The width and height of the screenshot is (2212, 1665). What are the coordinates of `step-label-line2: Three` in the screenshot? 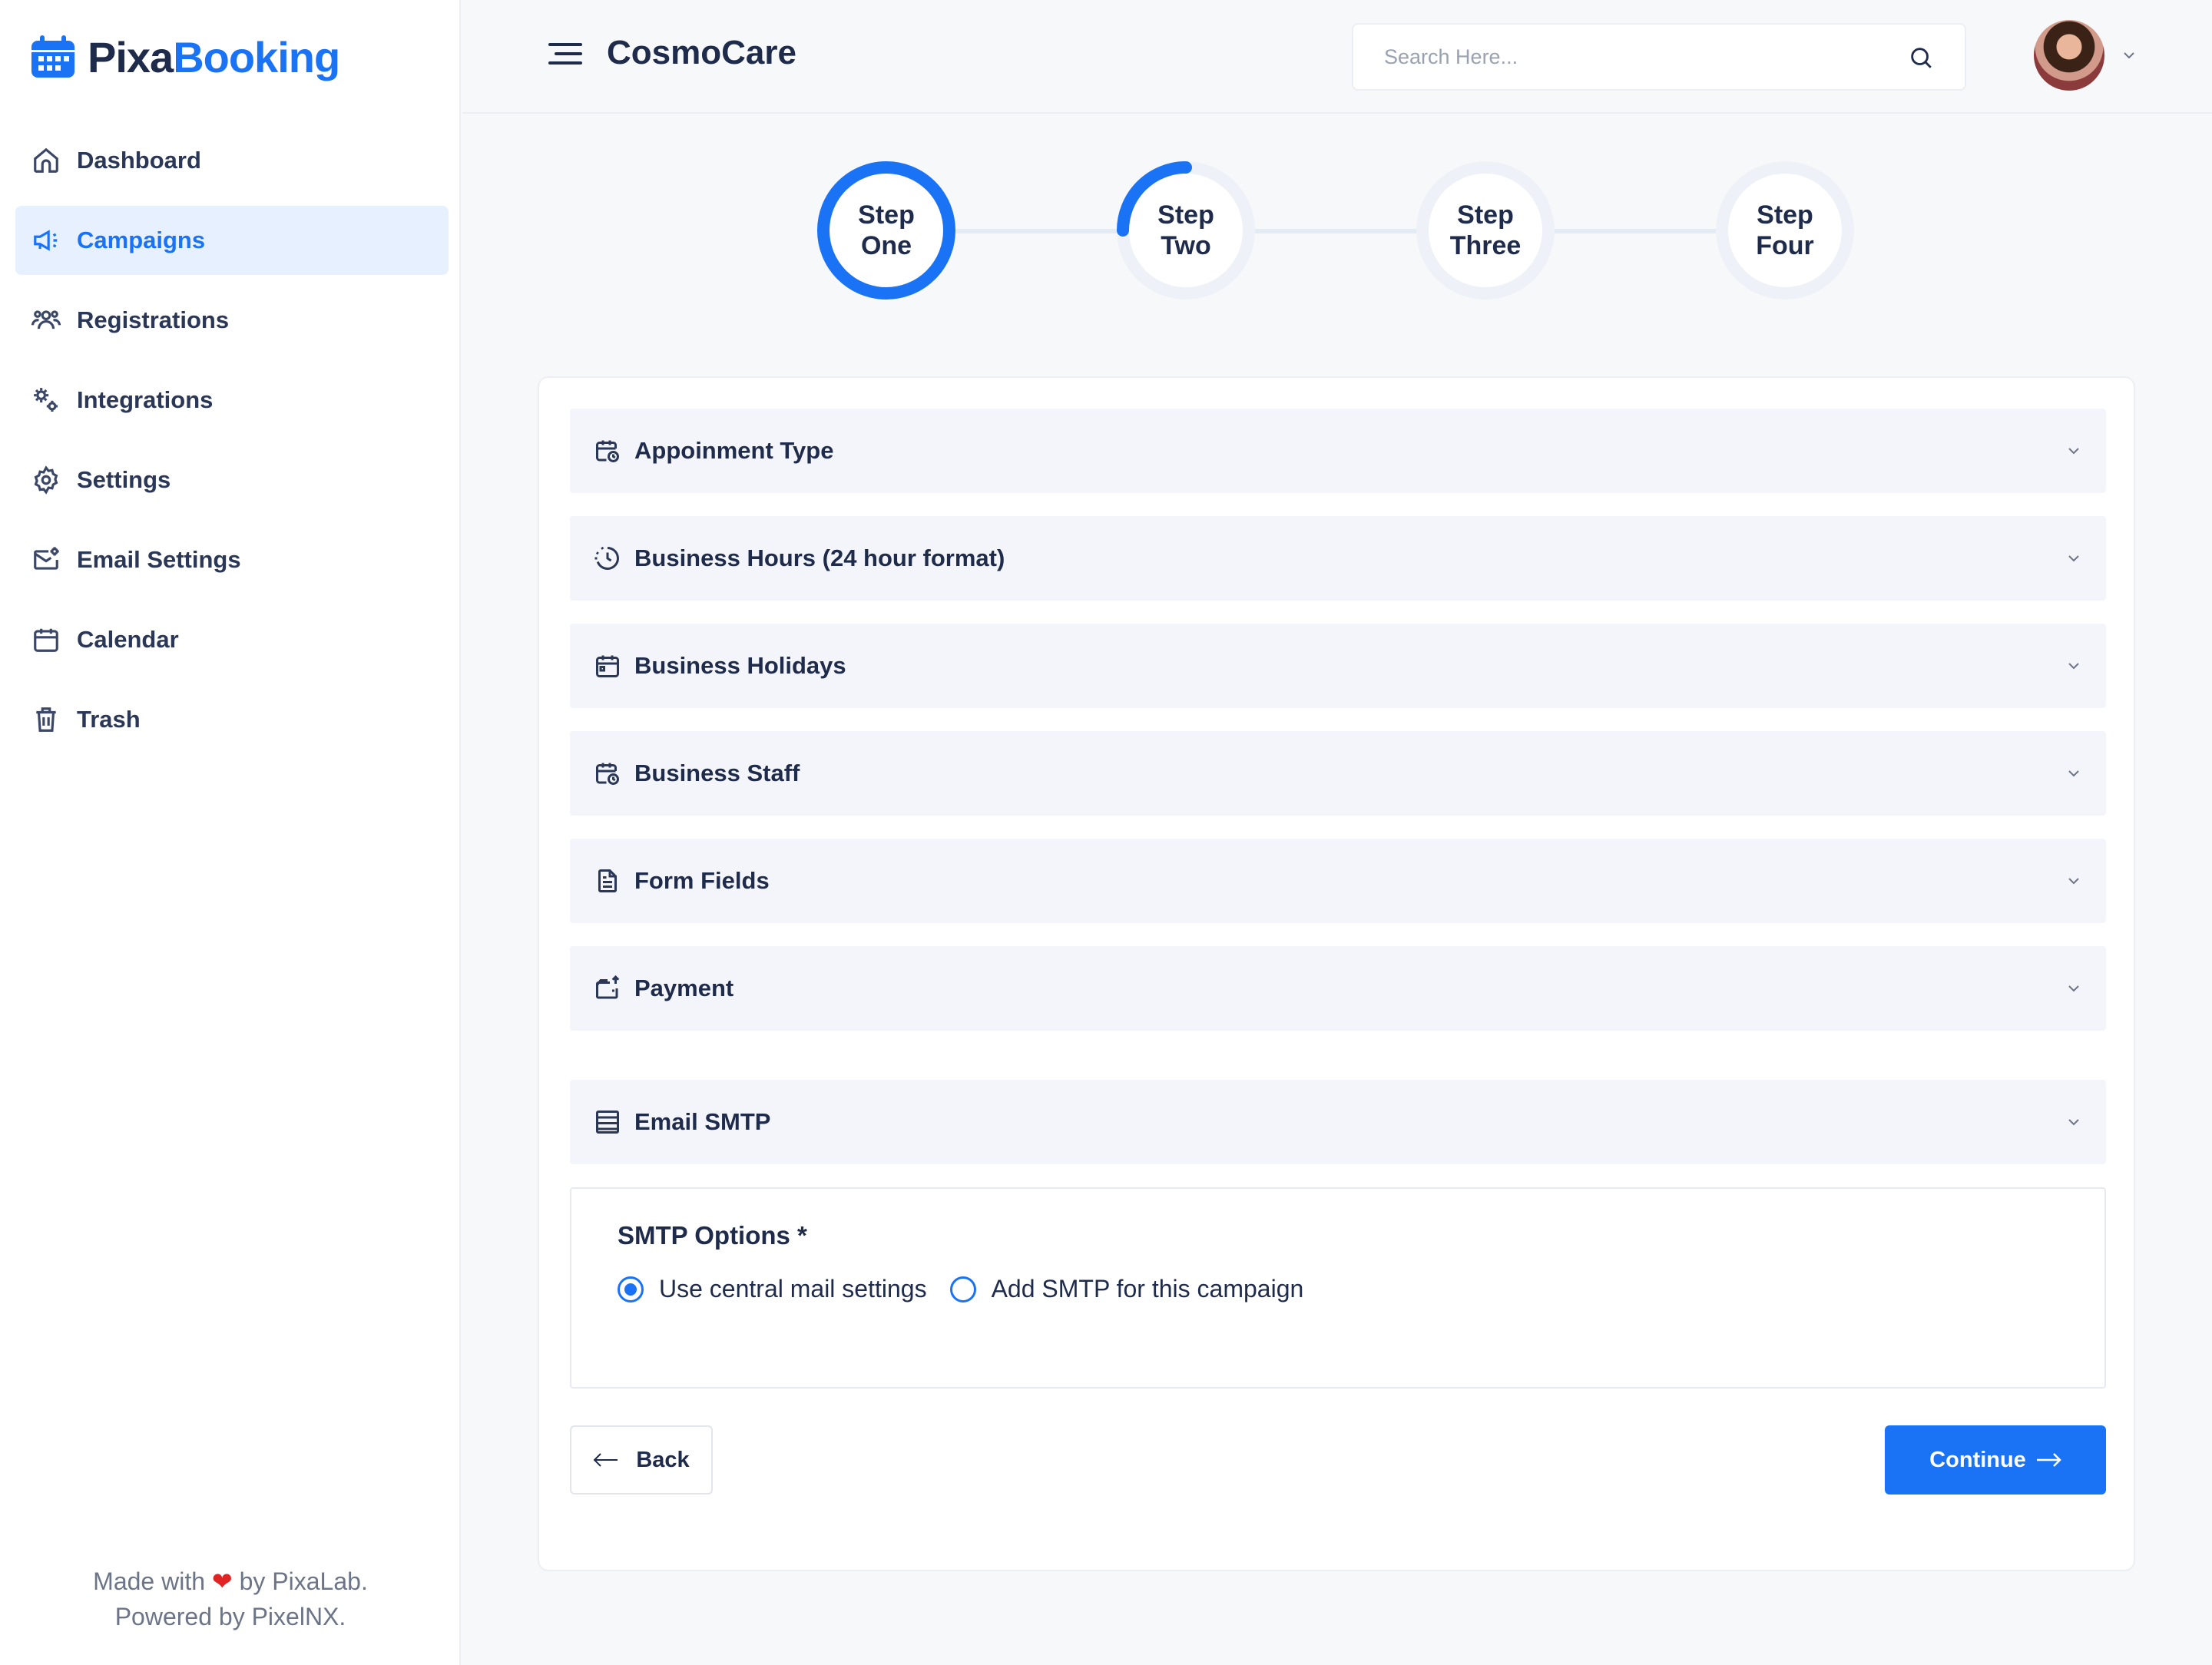 It's located at (1486, 246).